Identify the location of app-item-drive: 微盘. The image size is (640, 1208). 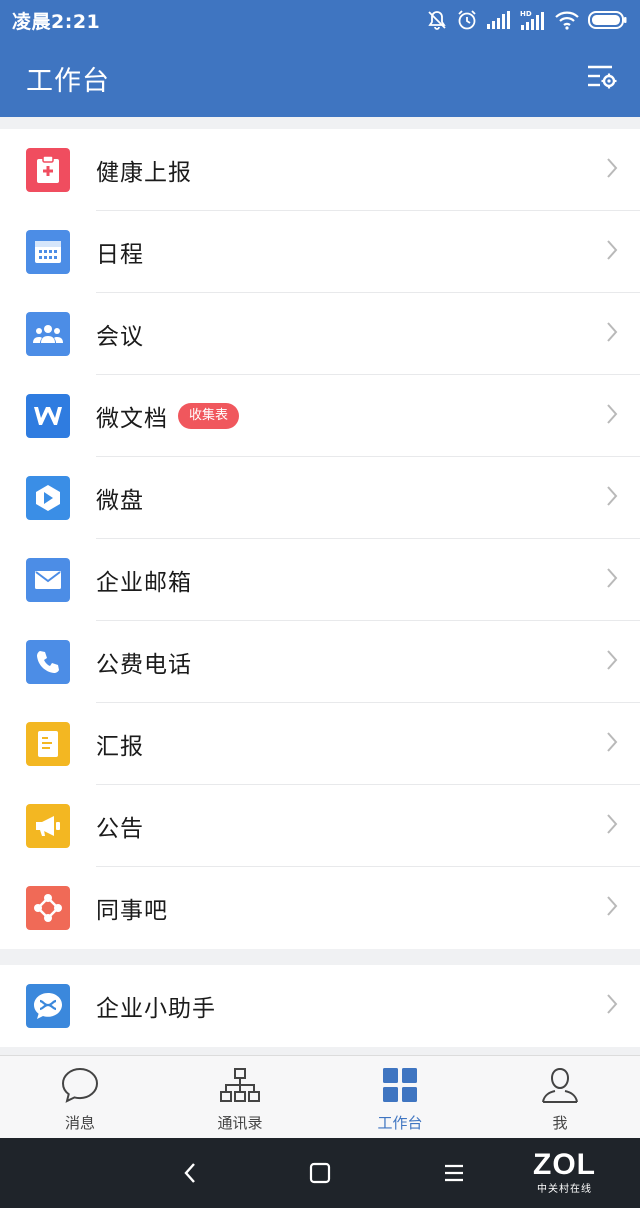
(320, 498).